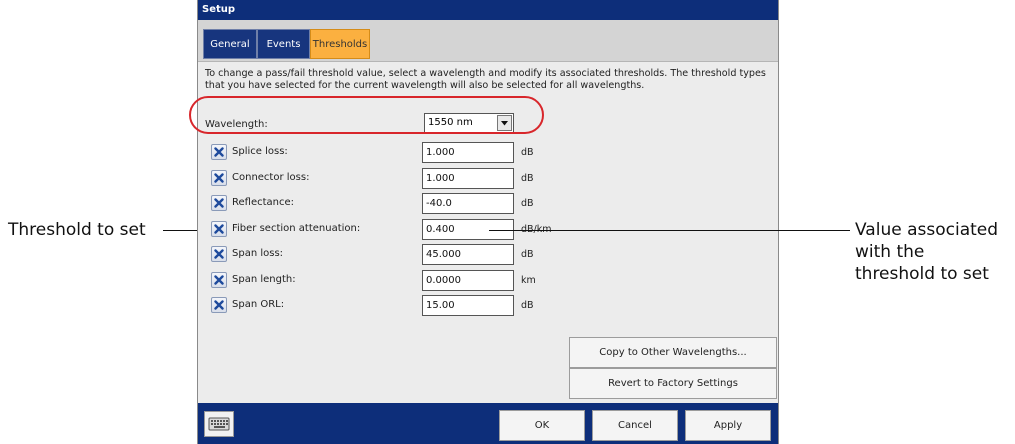 This screenshot has width=1015, height=444. I want to click on window-title: Setup, so click(488, 10).